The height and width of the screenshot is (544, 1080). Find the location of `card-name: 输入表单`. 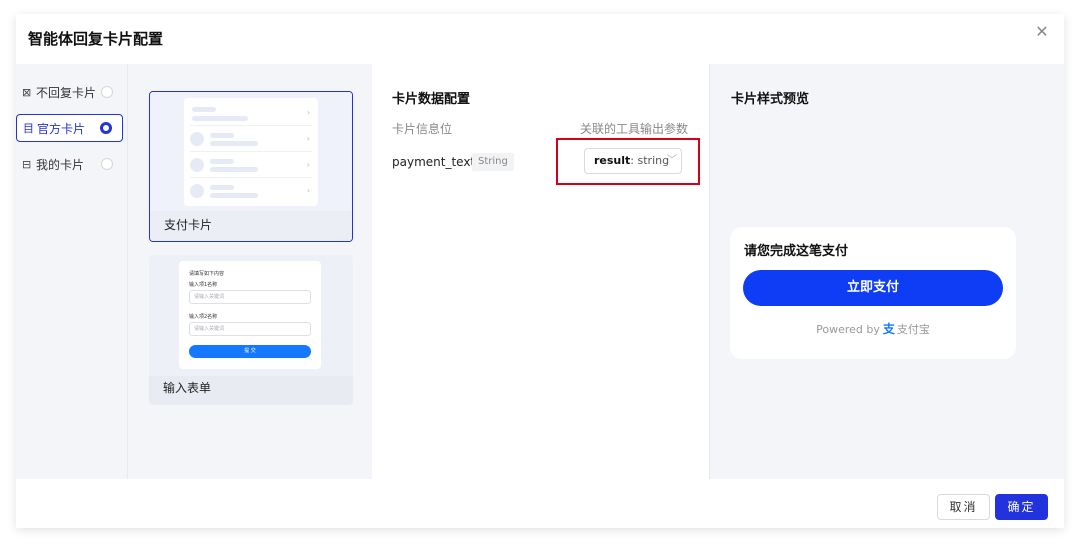

card-name: 输入表单 is located at coordinates (187, 388).